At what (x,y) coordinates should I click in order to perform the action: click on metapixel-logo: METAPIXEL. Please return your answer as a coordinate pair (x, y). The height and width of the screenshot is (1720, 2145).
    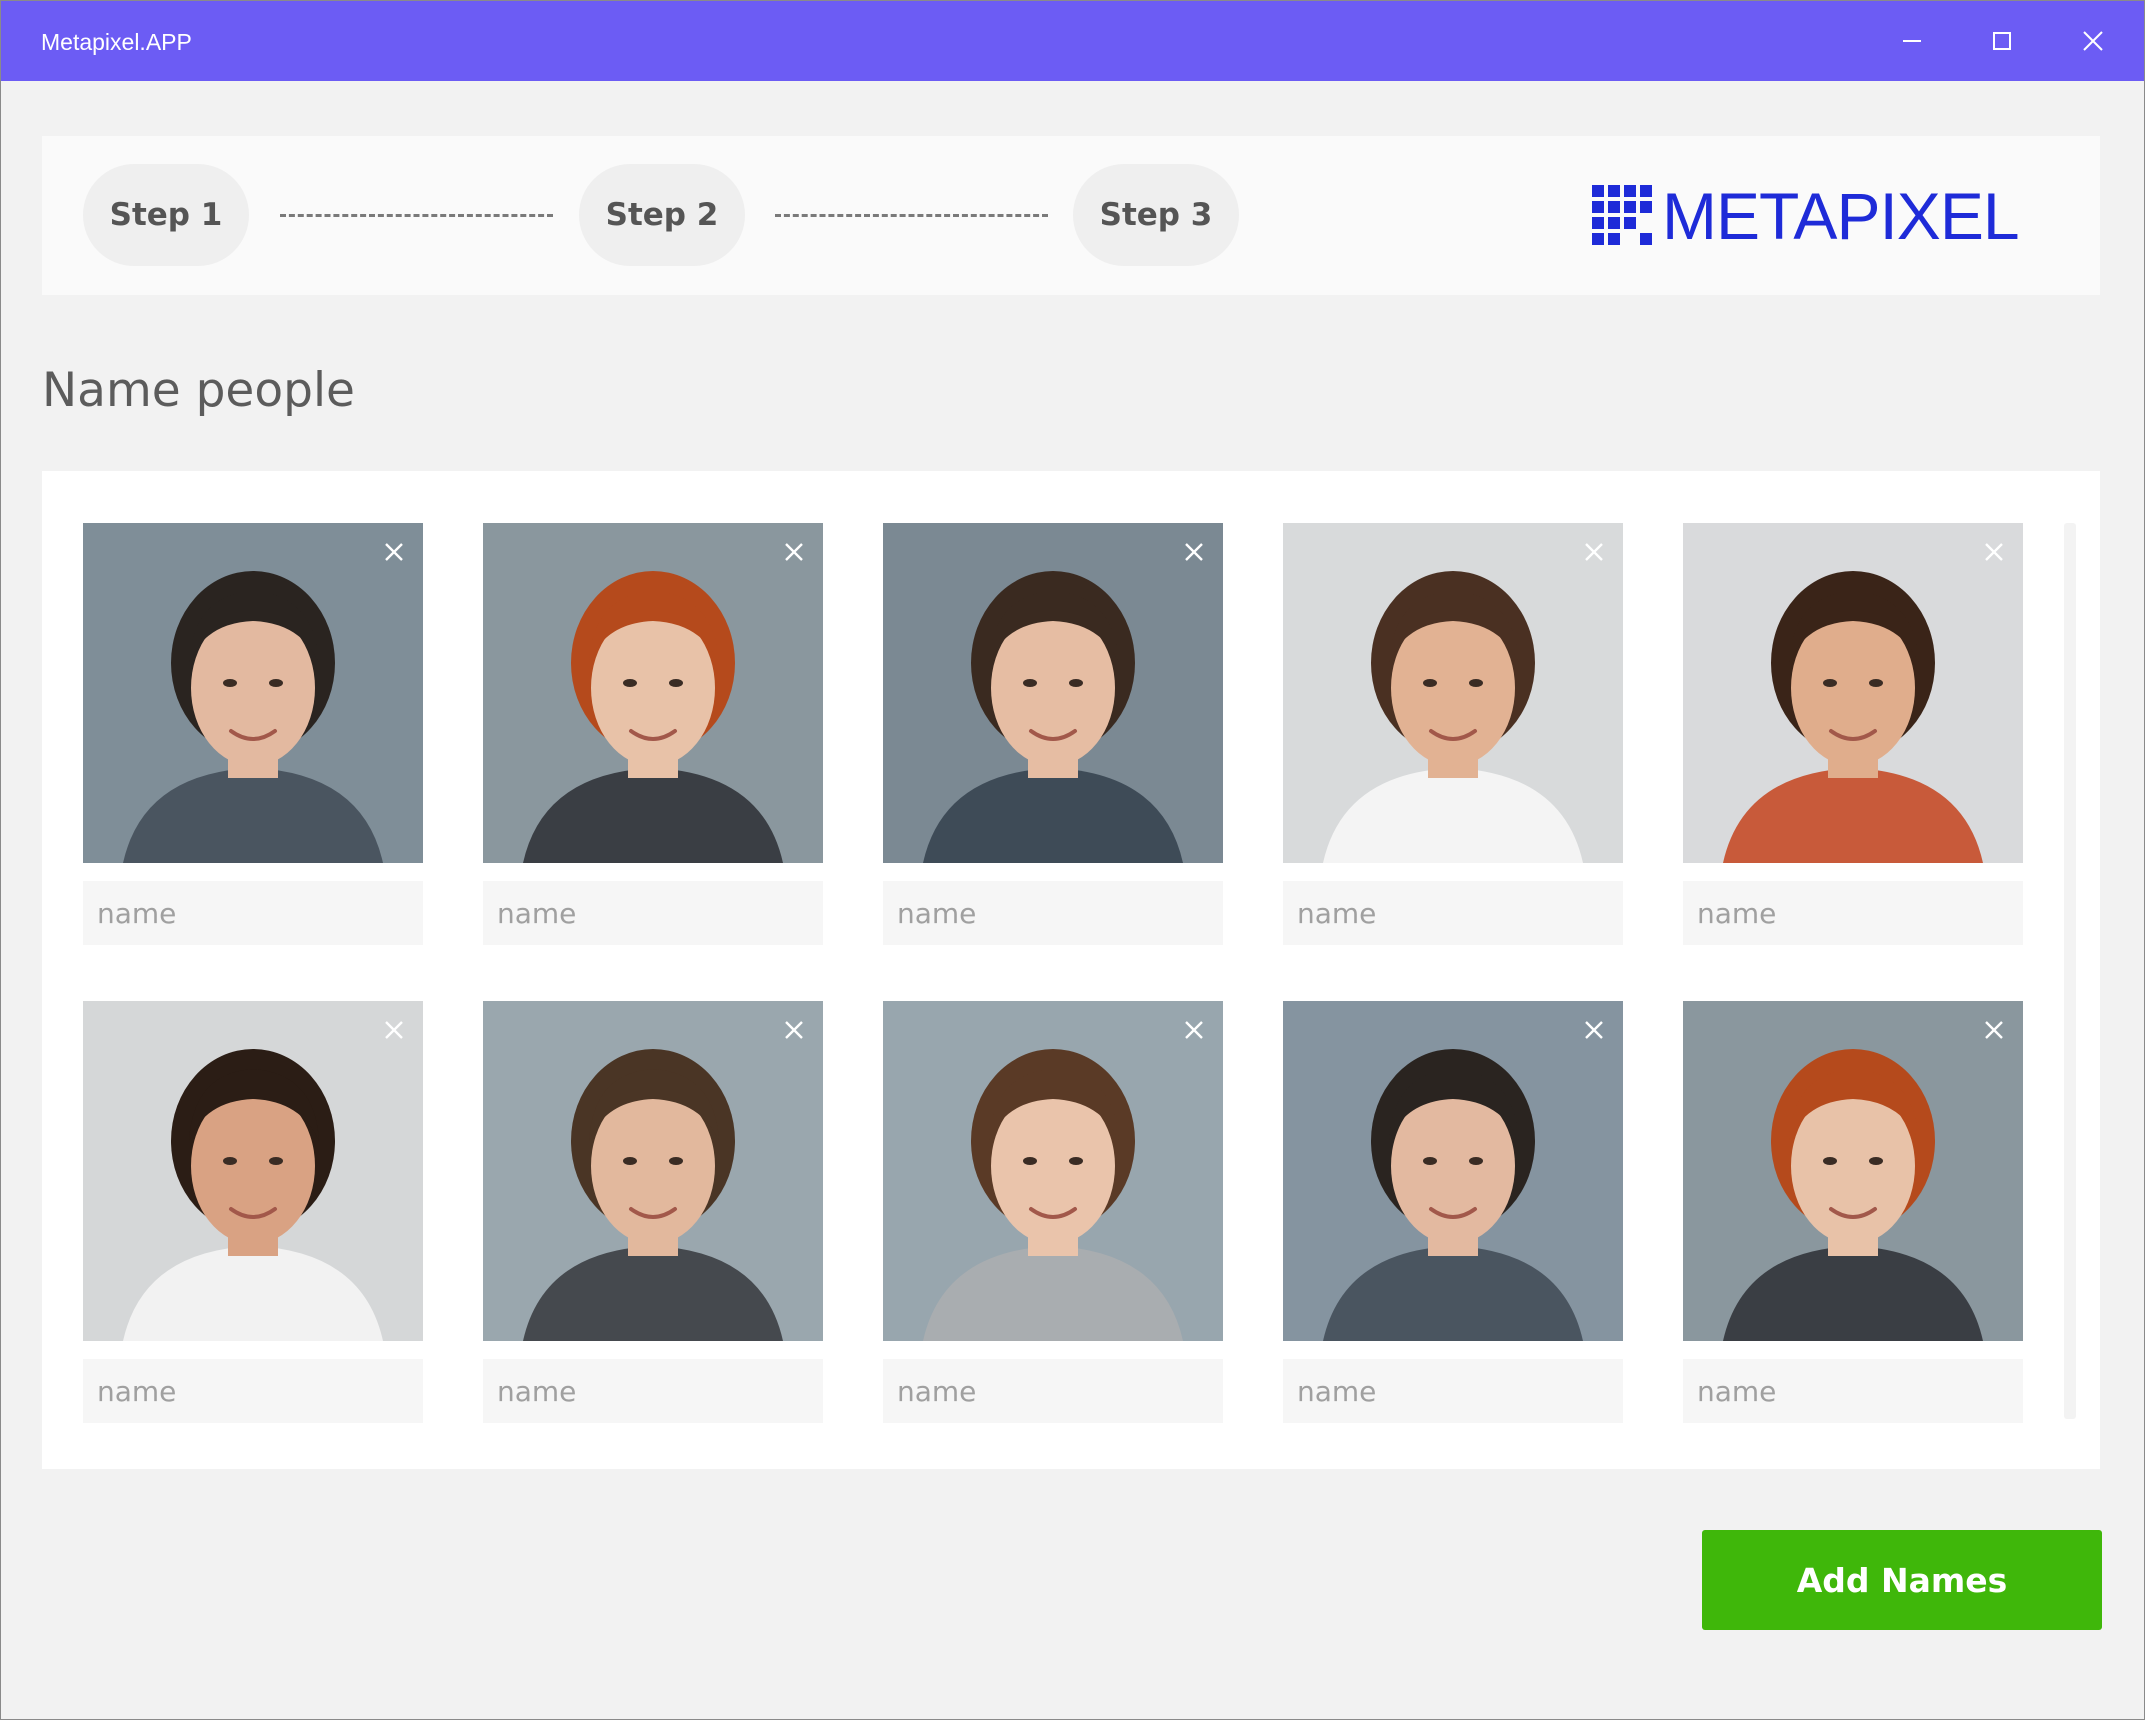
    Looking at the image, I should click on (1806, 216).